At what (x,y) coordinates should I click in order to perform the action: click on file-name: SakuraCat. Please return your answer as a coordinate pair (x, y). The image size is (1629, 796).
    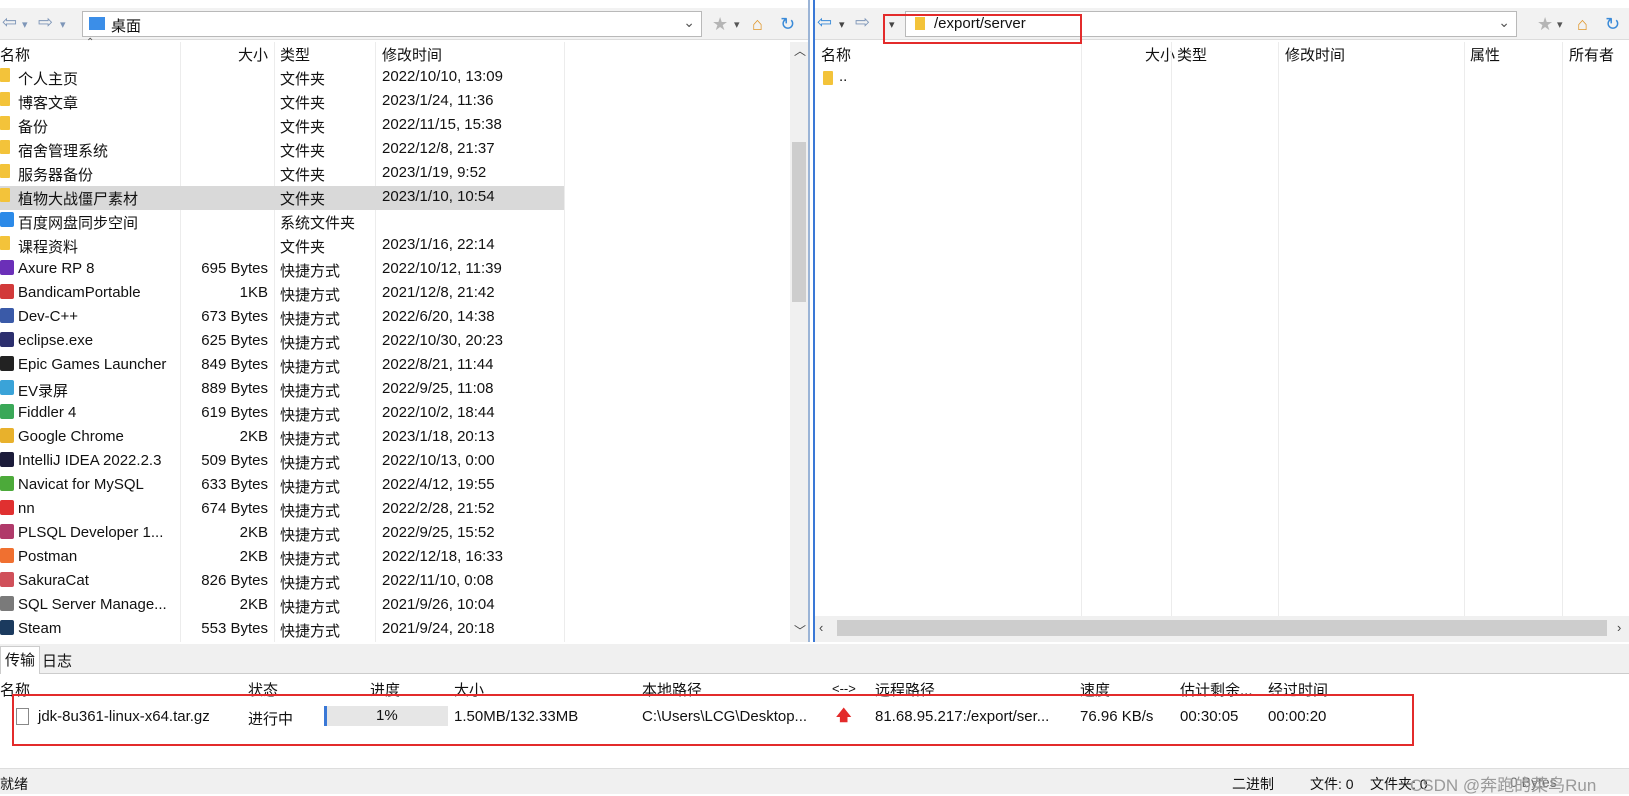
    Looking at the image, I should click on (53, 580).